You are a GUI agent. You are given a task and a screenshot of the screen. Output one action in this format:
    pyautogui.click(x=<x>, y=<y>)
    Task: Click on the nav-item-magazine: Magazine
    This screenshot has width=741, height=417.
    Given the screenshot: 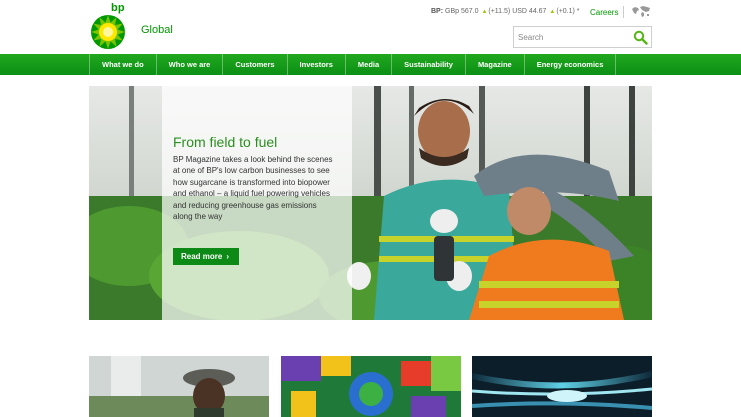 What is the action you would take?
    pyautogui.click(x=495, y=64)
    